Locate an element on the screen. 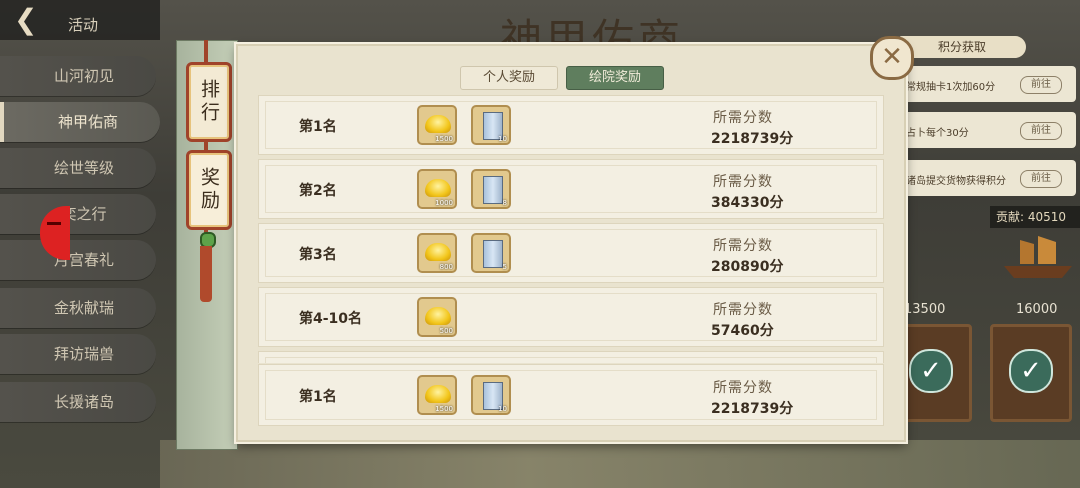 This screenshot has height=488, width=1080. rank-label: 第3名 is located at coordinates (318, 255).